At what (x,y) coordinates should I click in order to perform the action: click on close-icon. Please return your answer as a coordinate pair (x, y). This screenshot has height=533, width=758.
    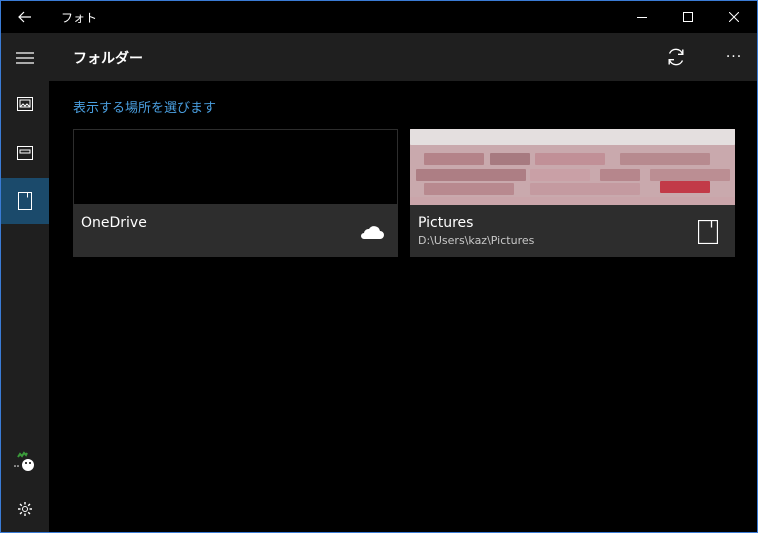
    Looking at the image, I should click on (733, 17).